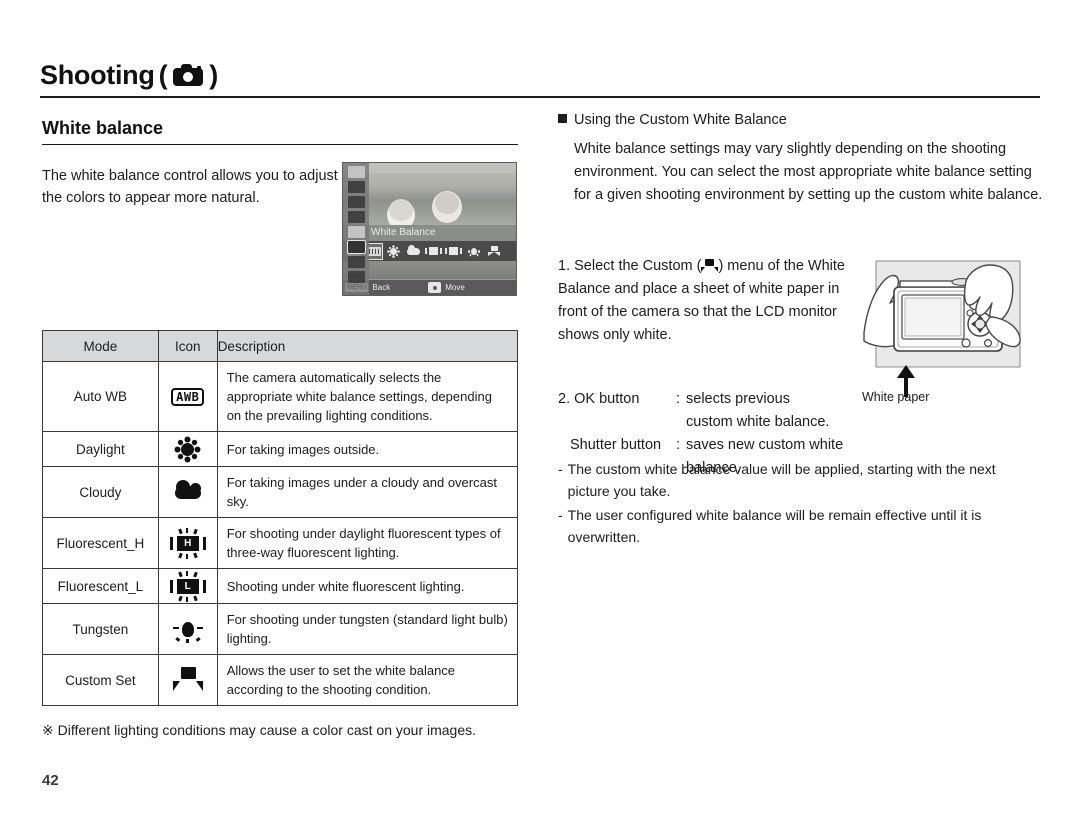  What do you see at coordinates (356, 187) in the screenshot?
I see `lcd-side-quality-icon` at bounding box center [356, 187].